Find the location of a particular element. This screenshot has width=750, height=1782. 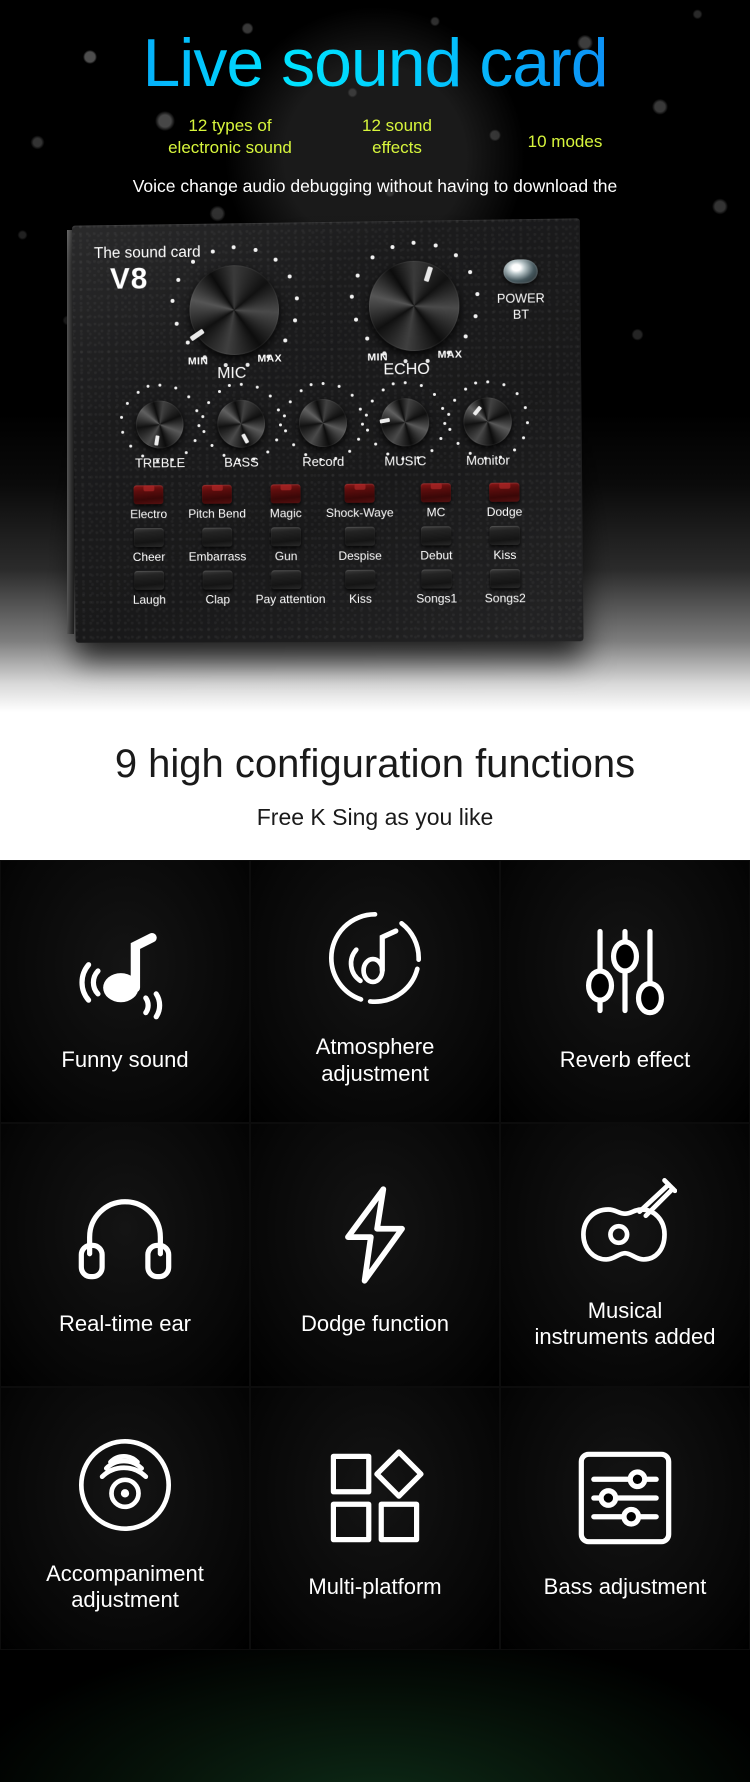

bass-knob is located at coordinates (241, 423).